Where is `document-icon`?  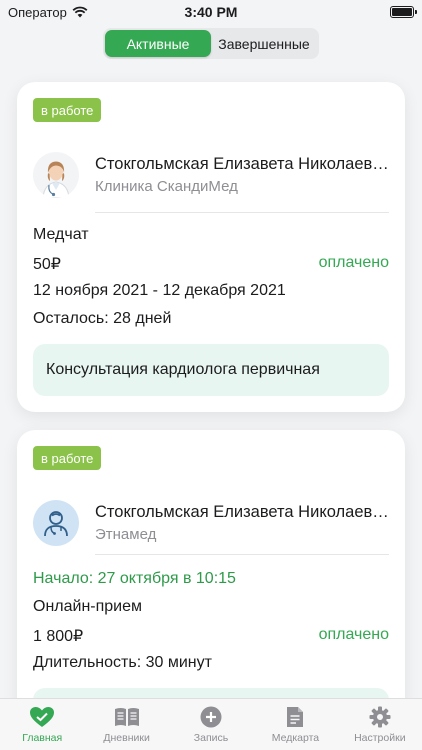 document-icon is located at coordinates (295, 717).